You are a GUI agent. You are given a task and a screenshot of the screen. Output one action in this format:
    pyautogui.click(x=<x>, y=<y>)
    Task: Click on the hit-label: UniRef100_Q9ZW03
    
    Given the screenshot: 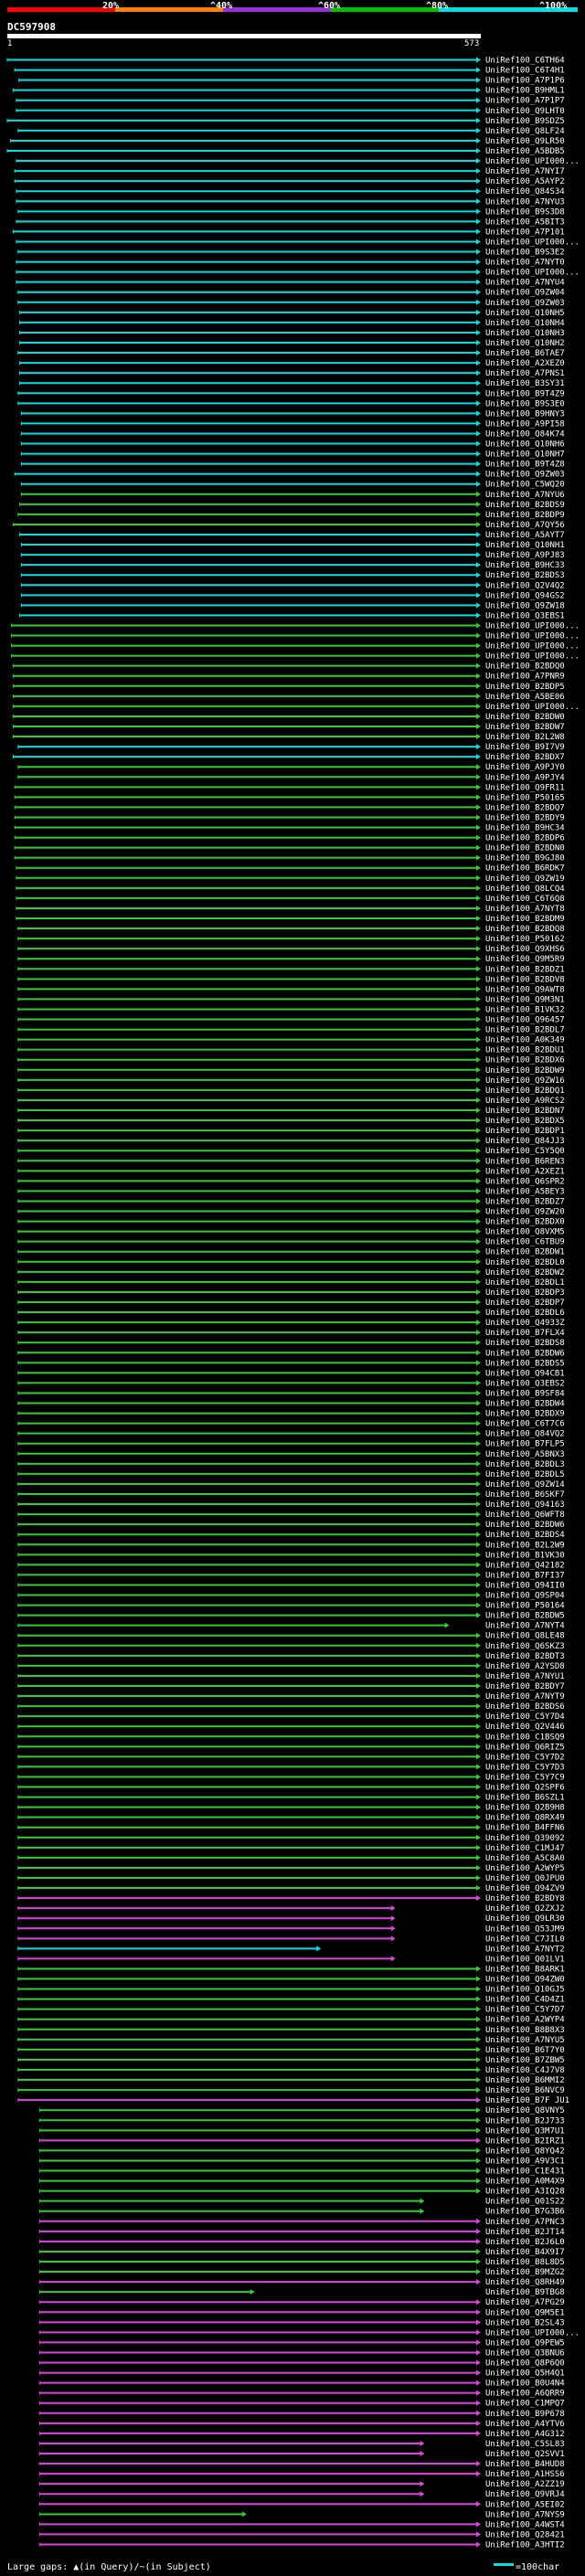 What is the action you would take?
    pyautogui.click(x=525, y=475)
    